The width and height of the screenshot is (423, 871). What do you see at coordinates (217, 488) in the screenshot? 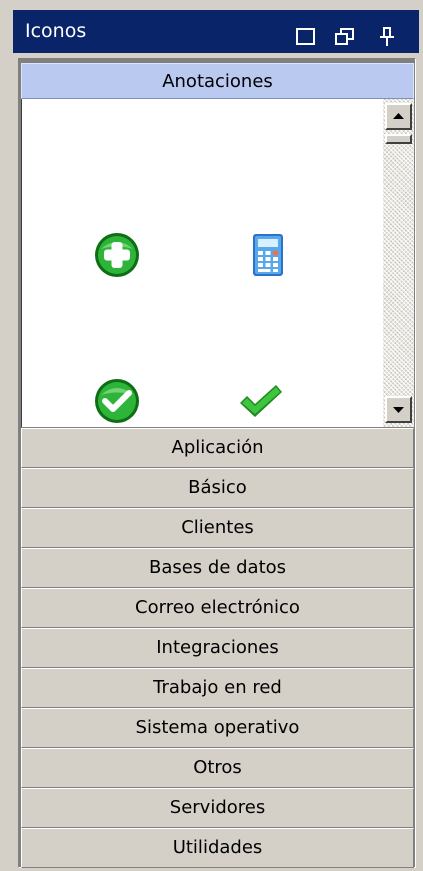
I see `group-basico: Básico` at bounding box center [217, 488].